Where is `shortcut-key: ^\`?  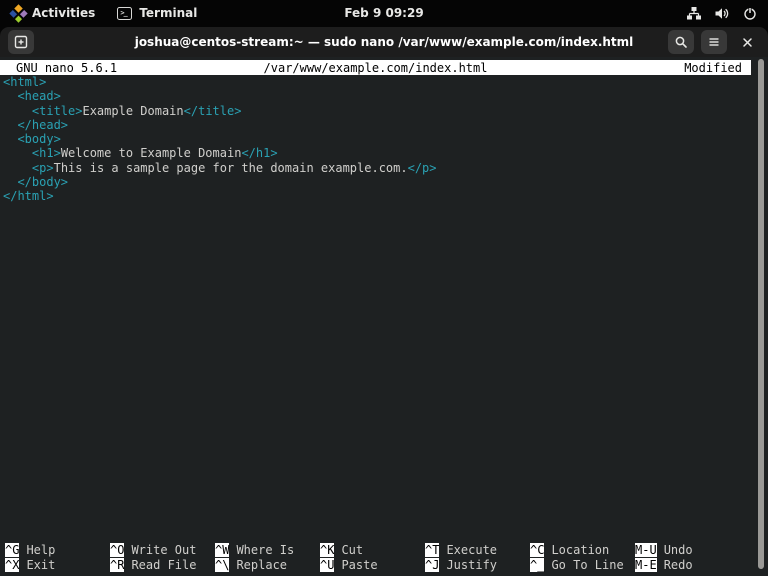 shortcut-key: ^\ is located at coordinates (222, 564).